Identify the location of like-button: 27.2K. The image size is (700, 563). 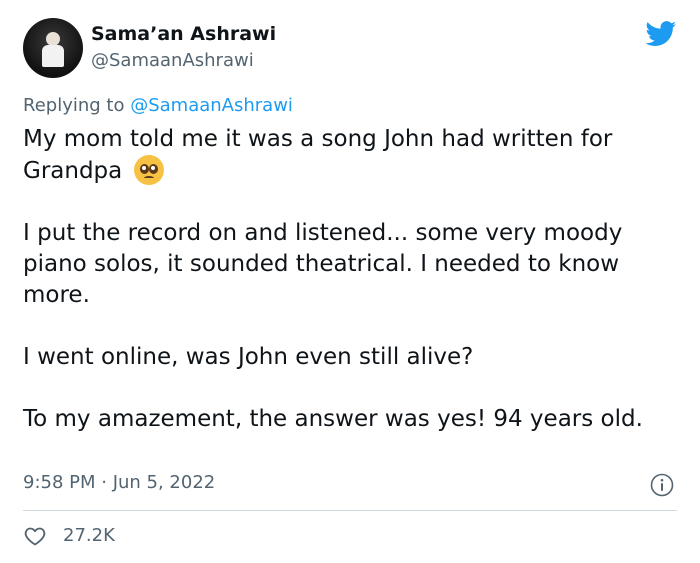
(69, 536).